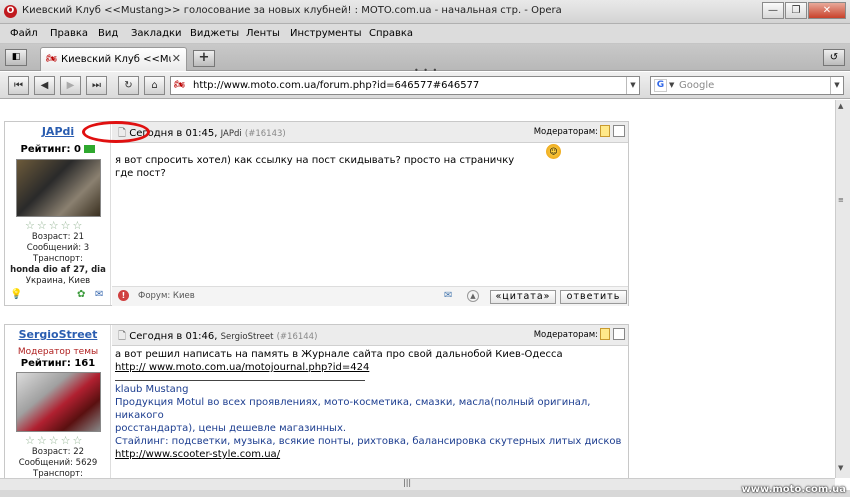  I want to click on fast-forward-icon: ⏭, so click(96, 85).